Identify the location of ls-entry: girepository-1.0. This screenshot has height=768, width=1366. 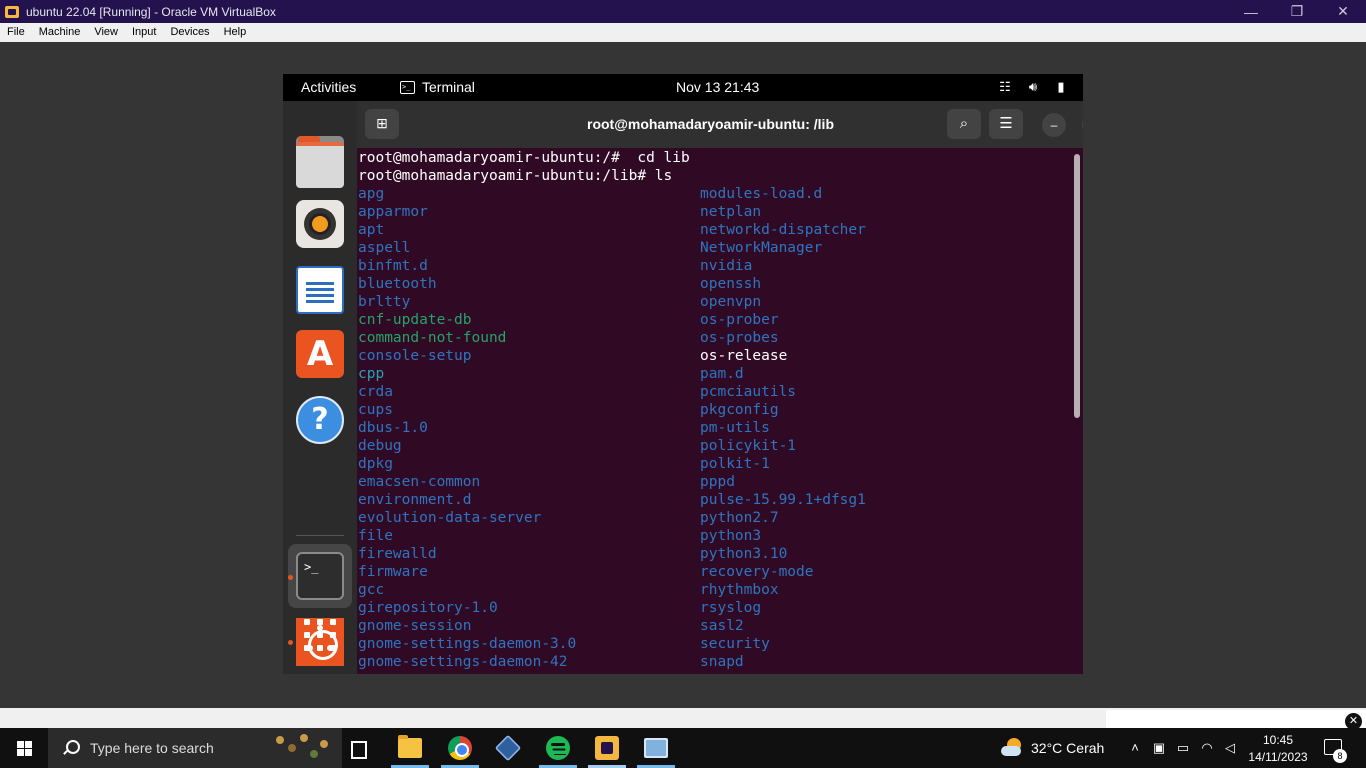
(428, 608).